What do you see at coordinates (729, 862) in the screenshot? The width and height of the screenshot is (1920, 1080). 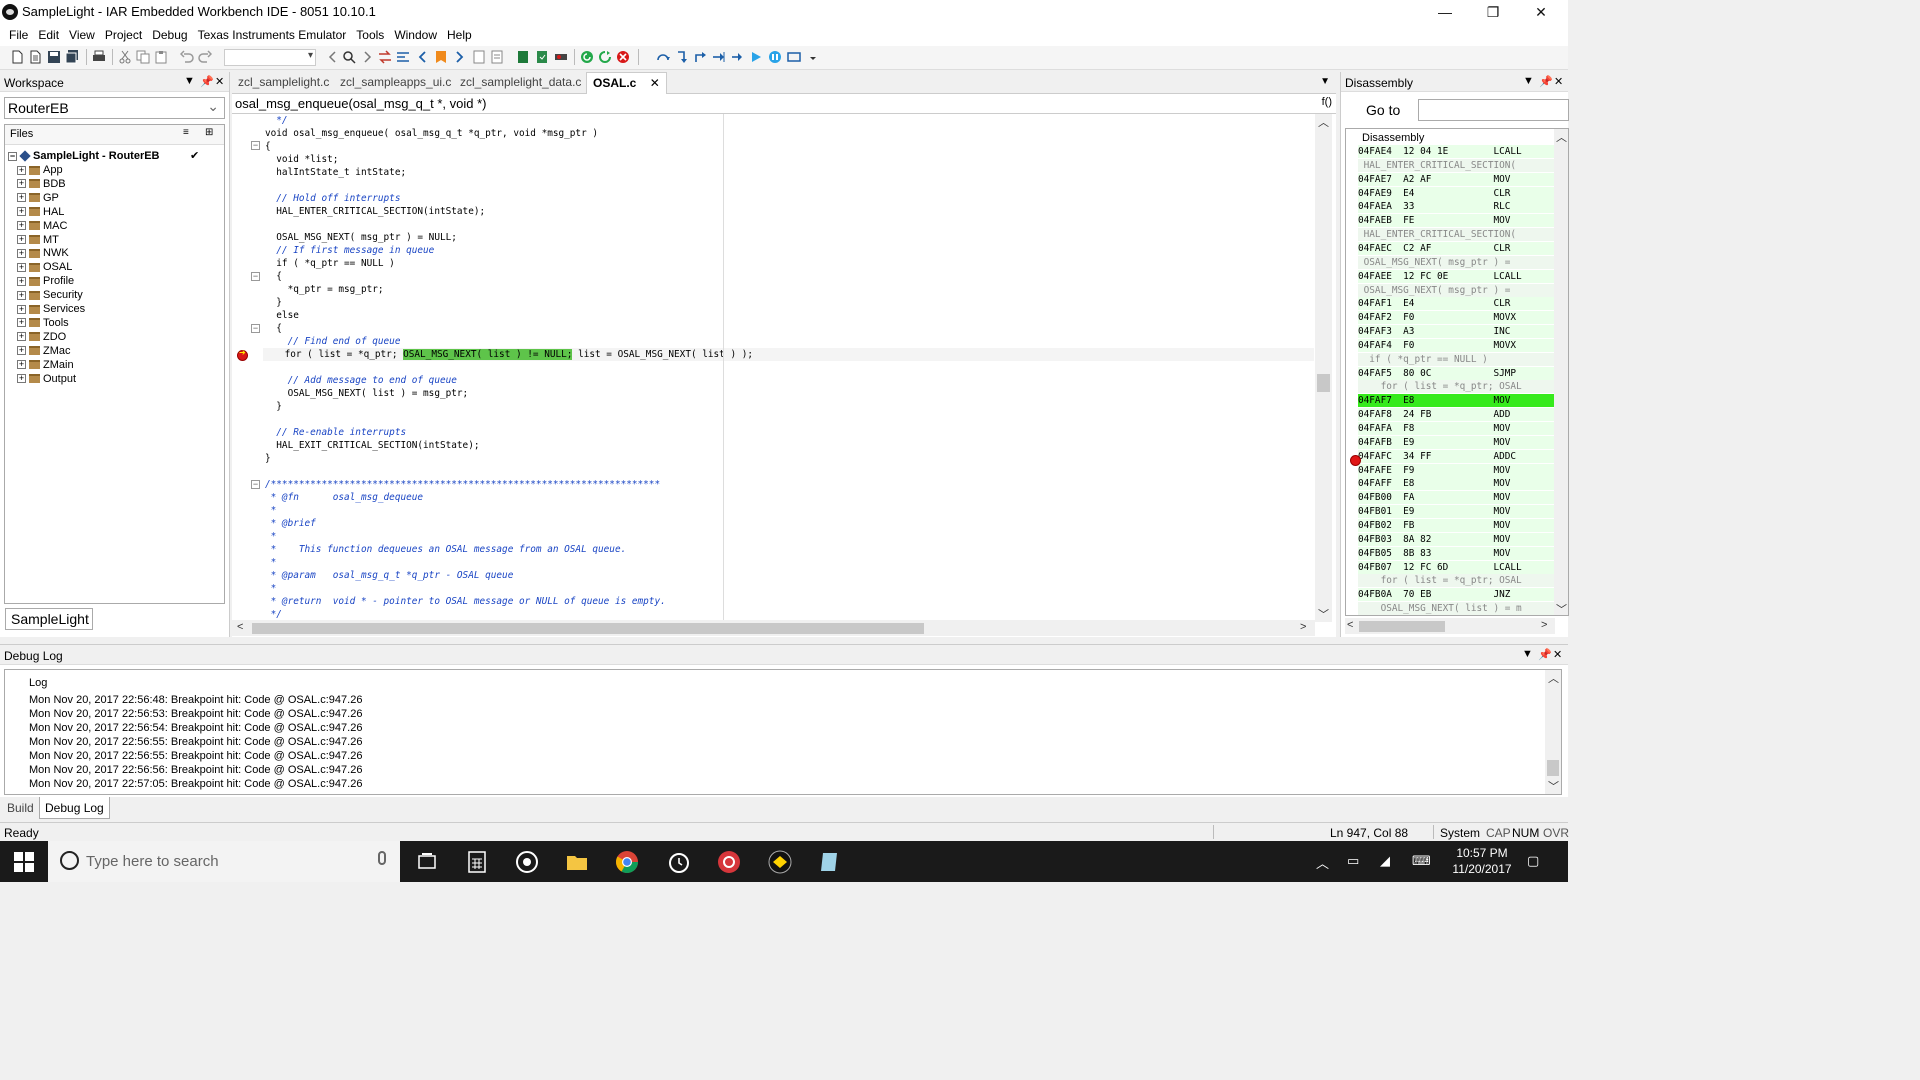 I see `snipping-tool-icon` at bounding box center [729, 862].